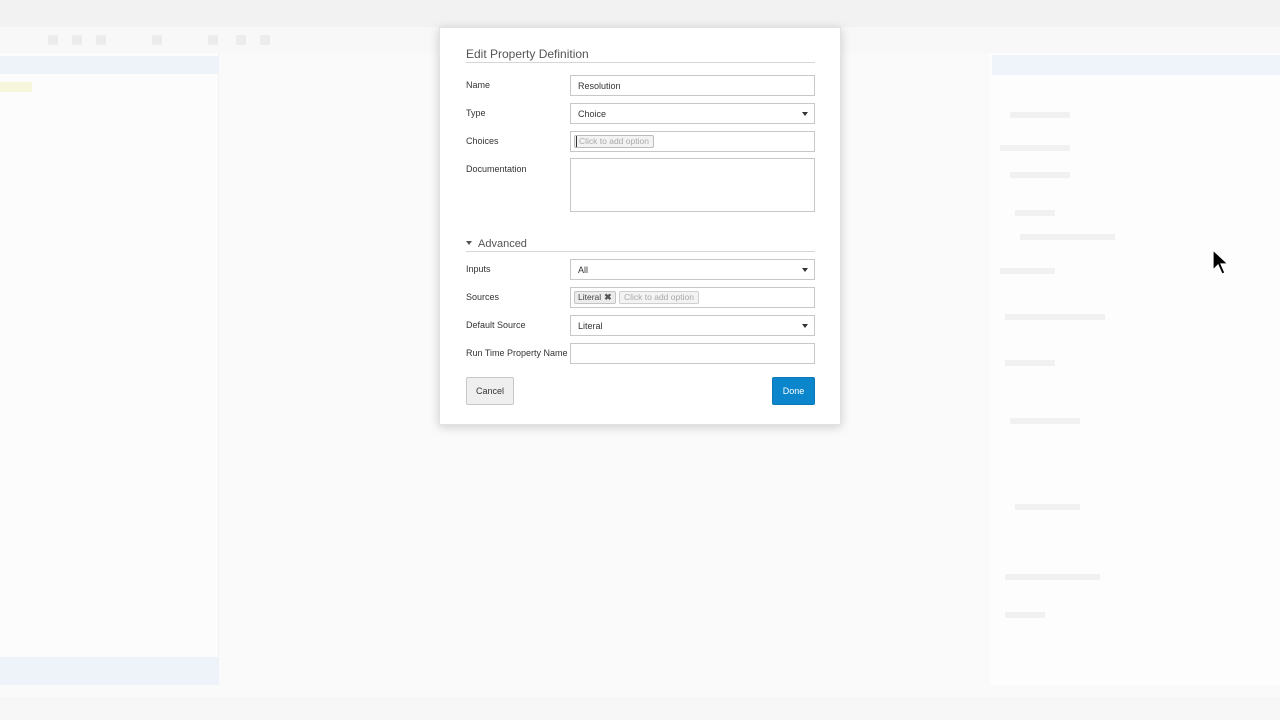  Describe the element at coordinates (608, 297) in the screenshot. I see `close-icon: ✖` at that location.